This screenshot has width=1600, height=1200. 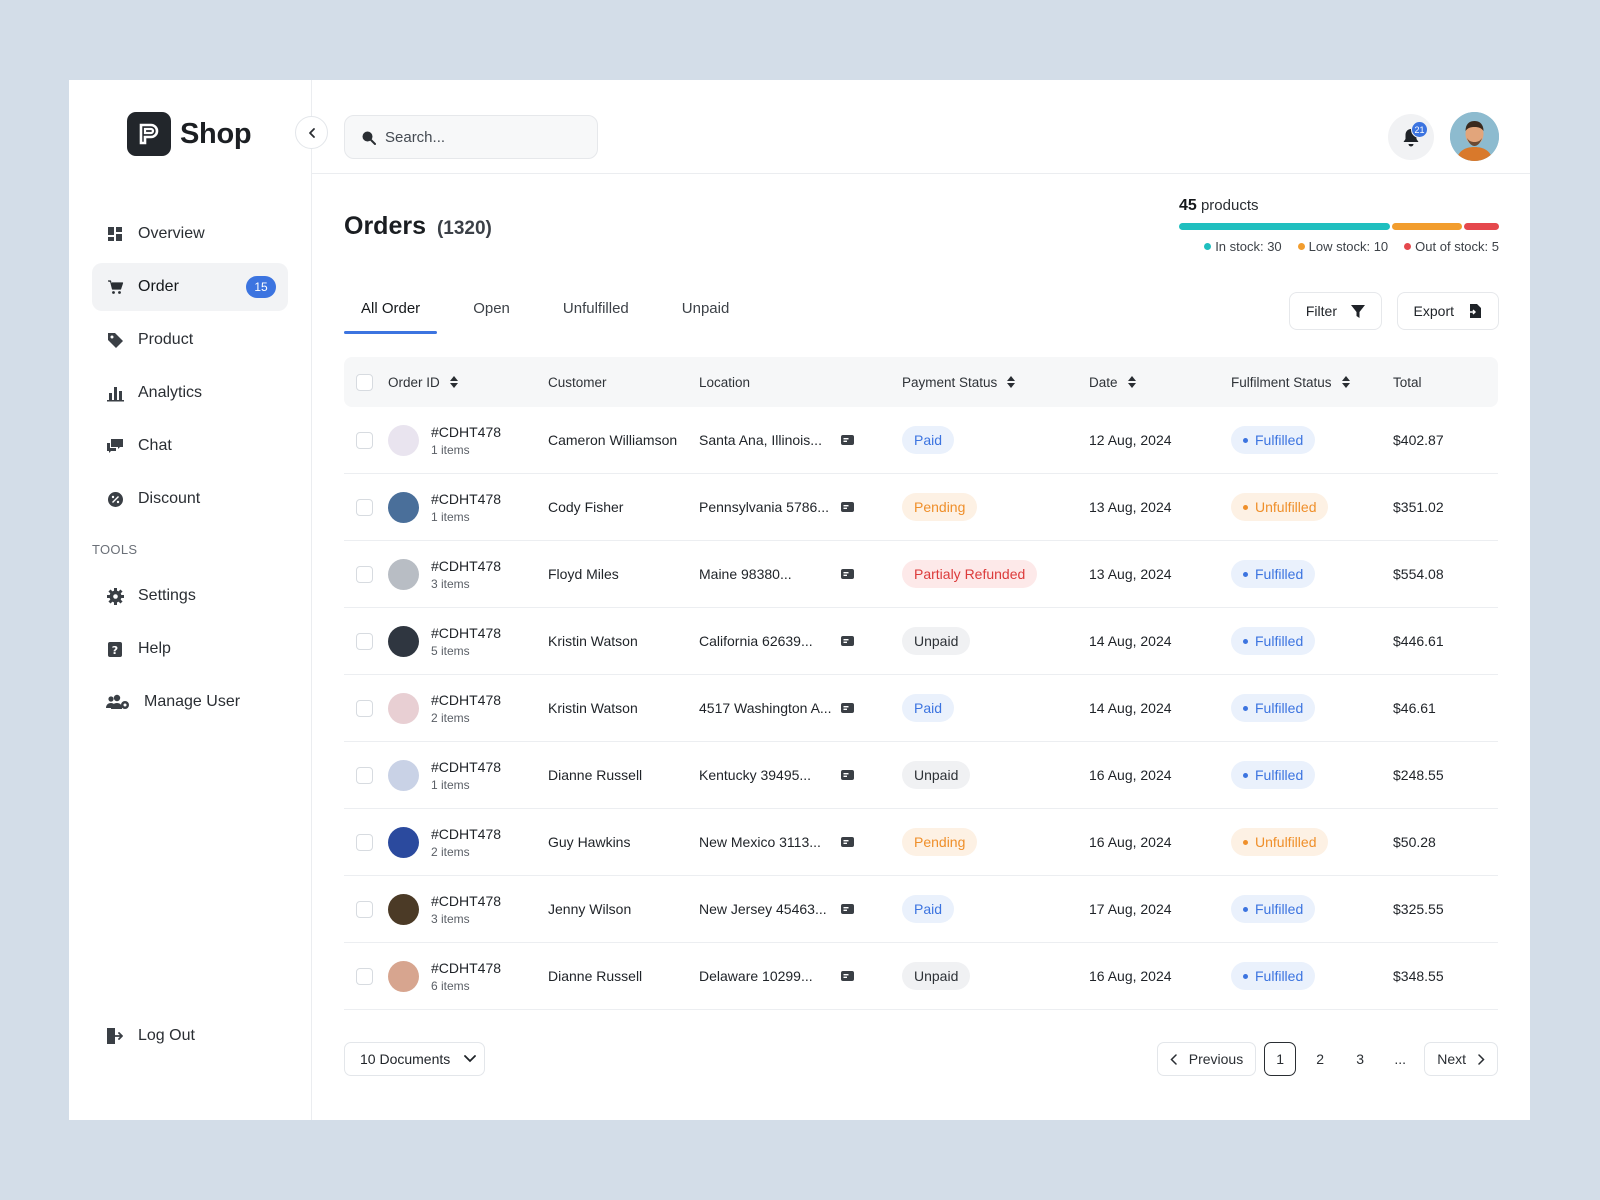 What do you see at coordinates (1216, 1059) in the screenshot?
I see `previous-label: Previous` at bounding box center [1216, 1059].